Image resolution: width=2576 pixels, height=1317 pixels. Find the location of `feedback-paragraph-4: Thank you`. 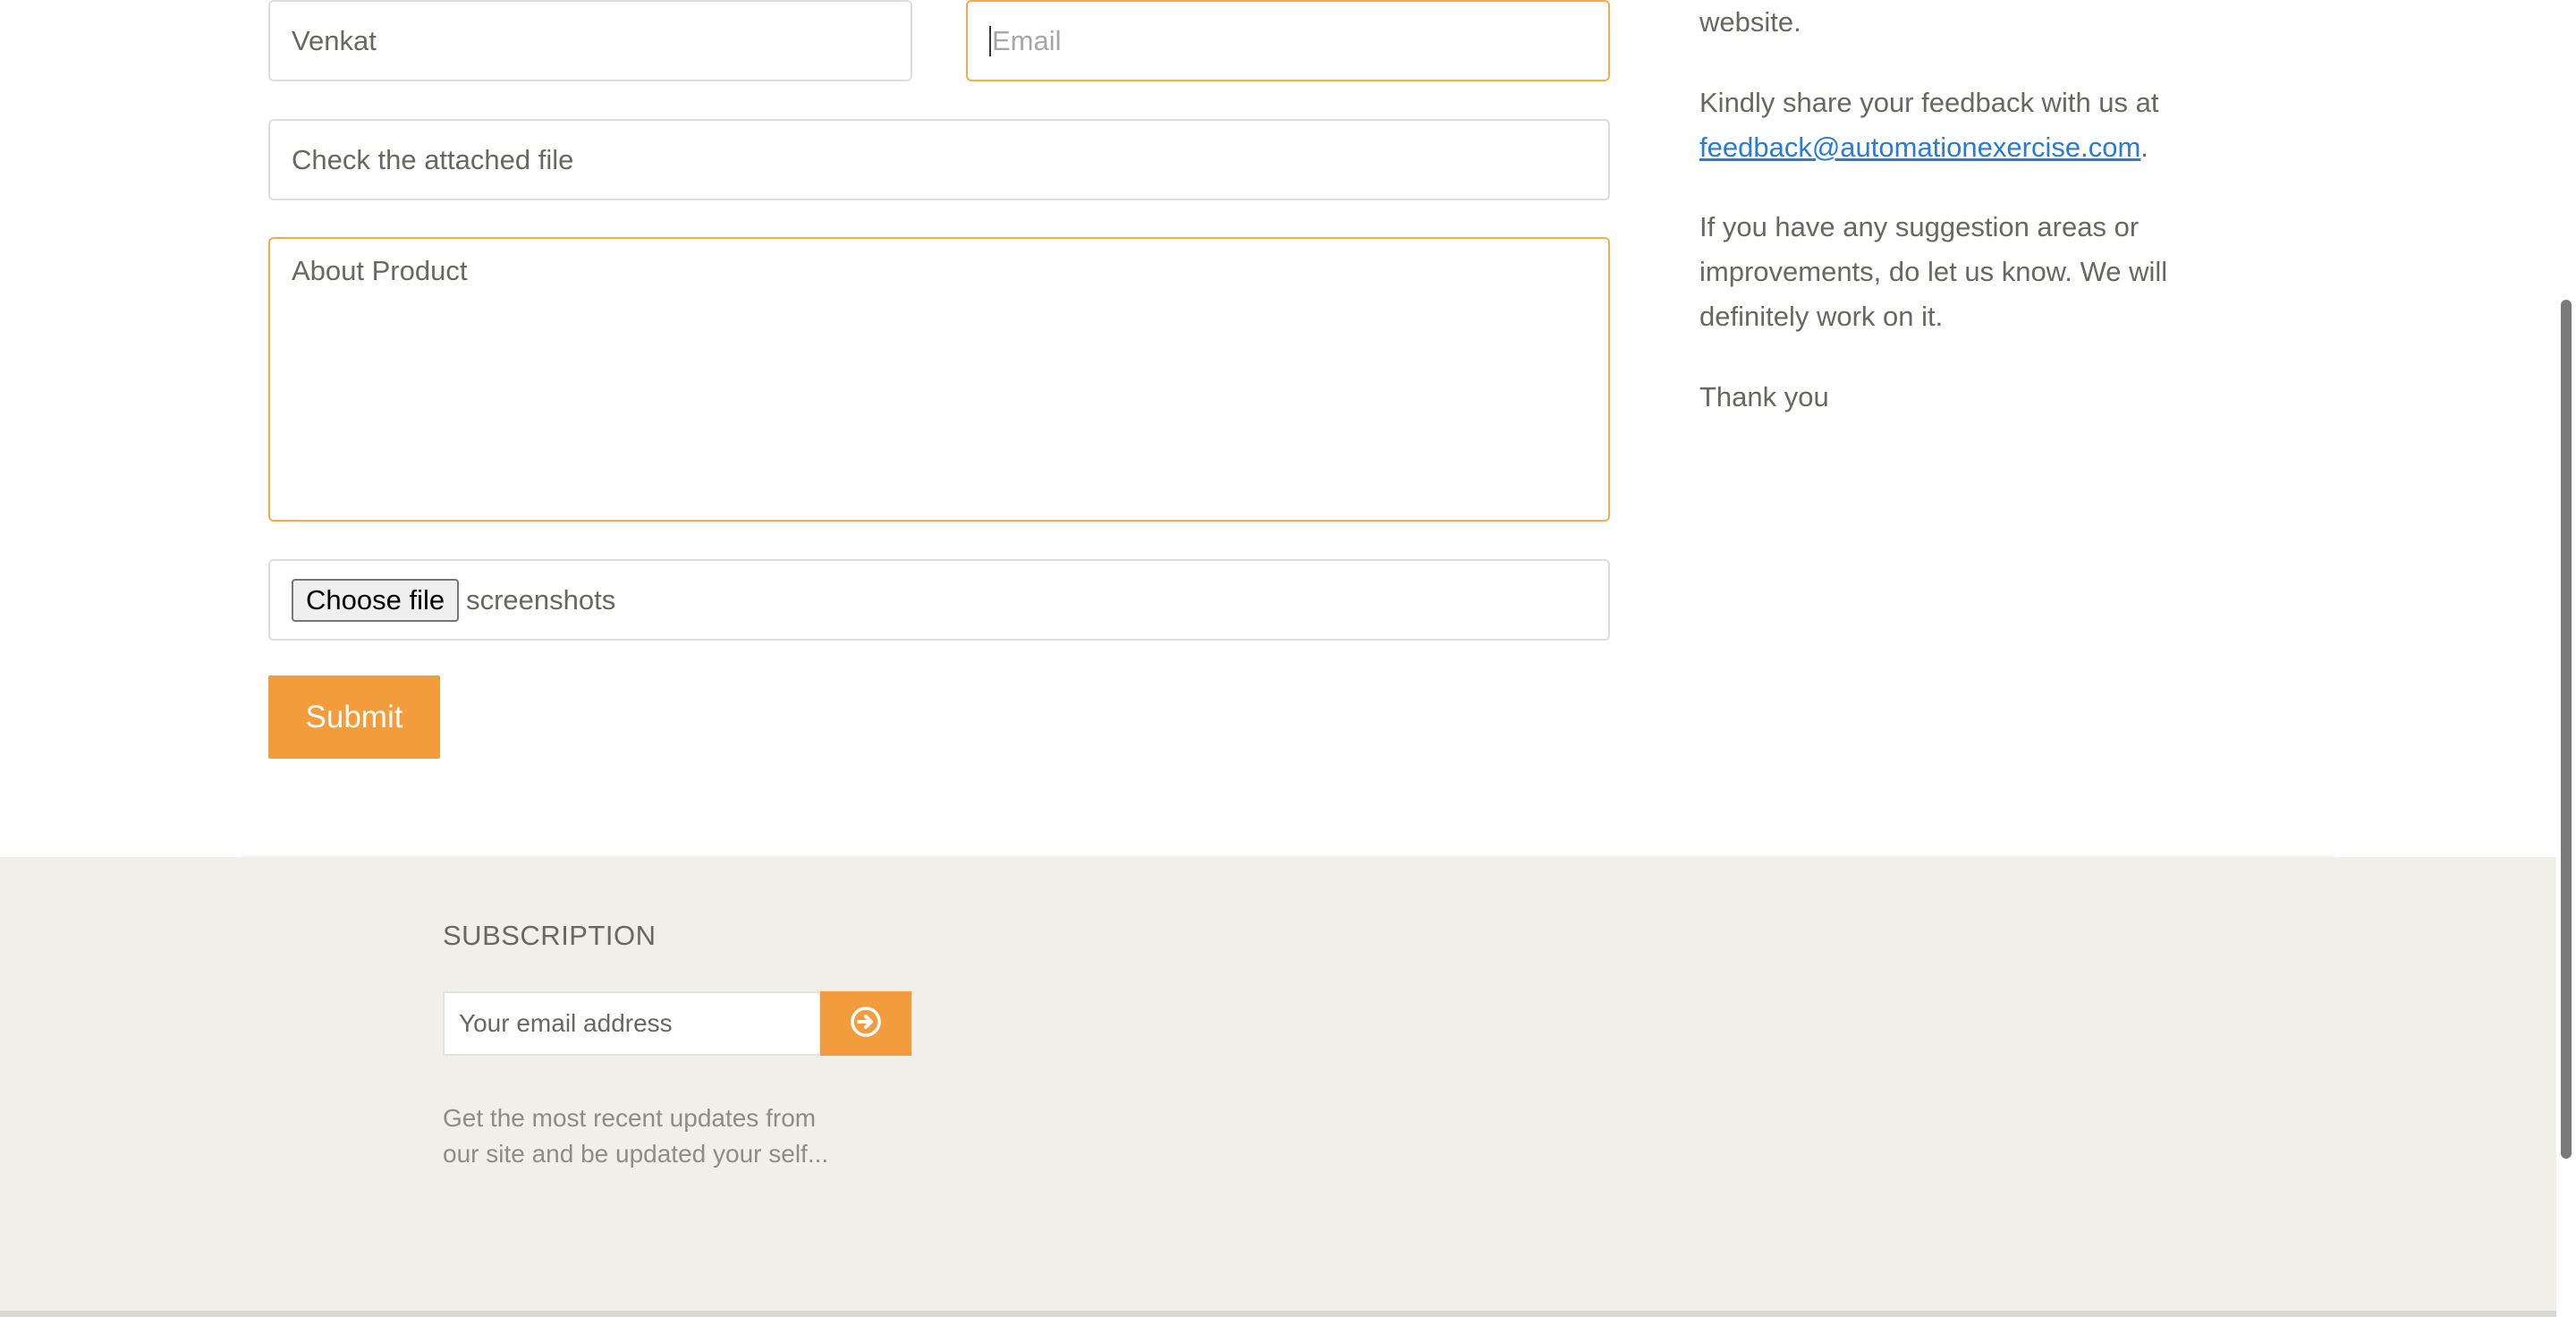

feedback-paragraph-4: Thank you is located at coordinates (1764, 397).